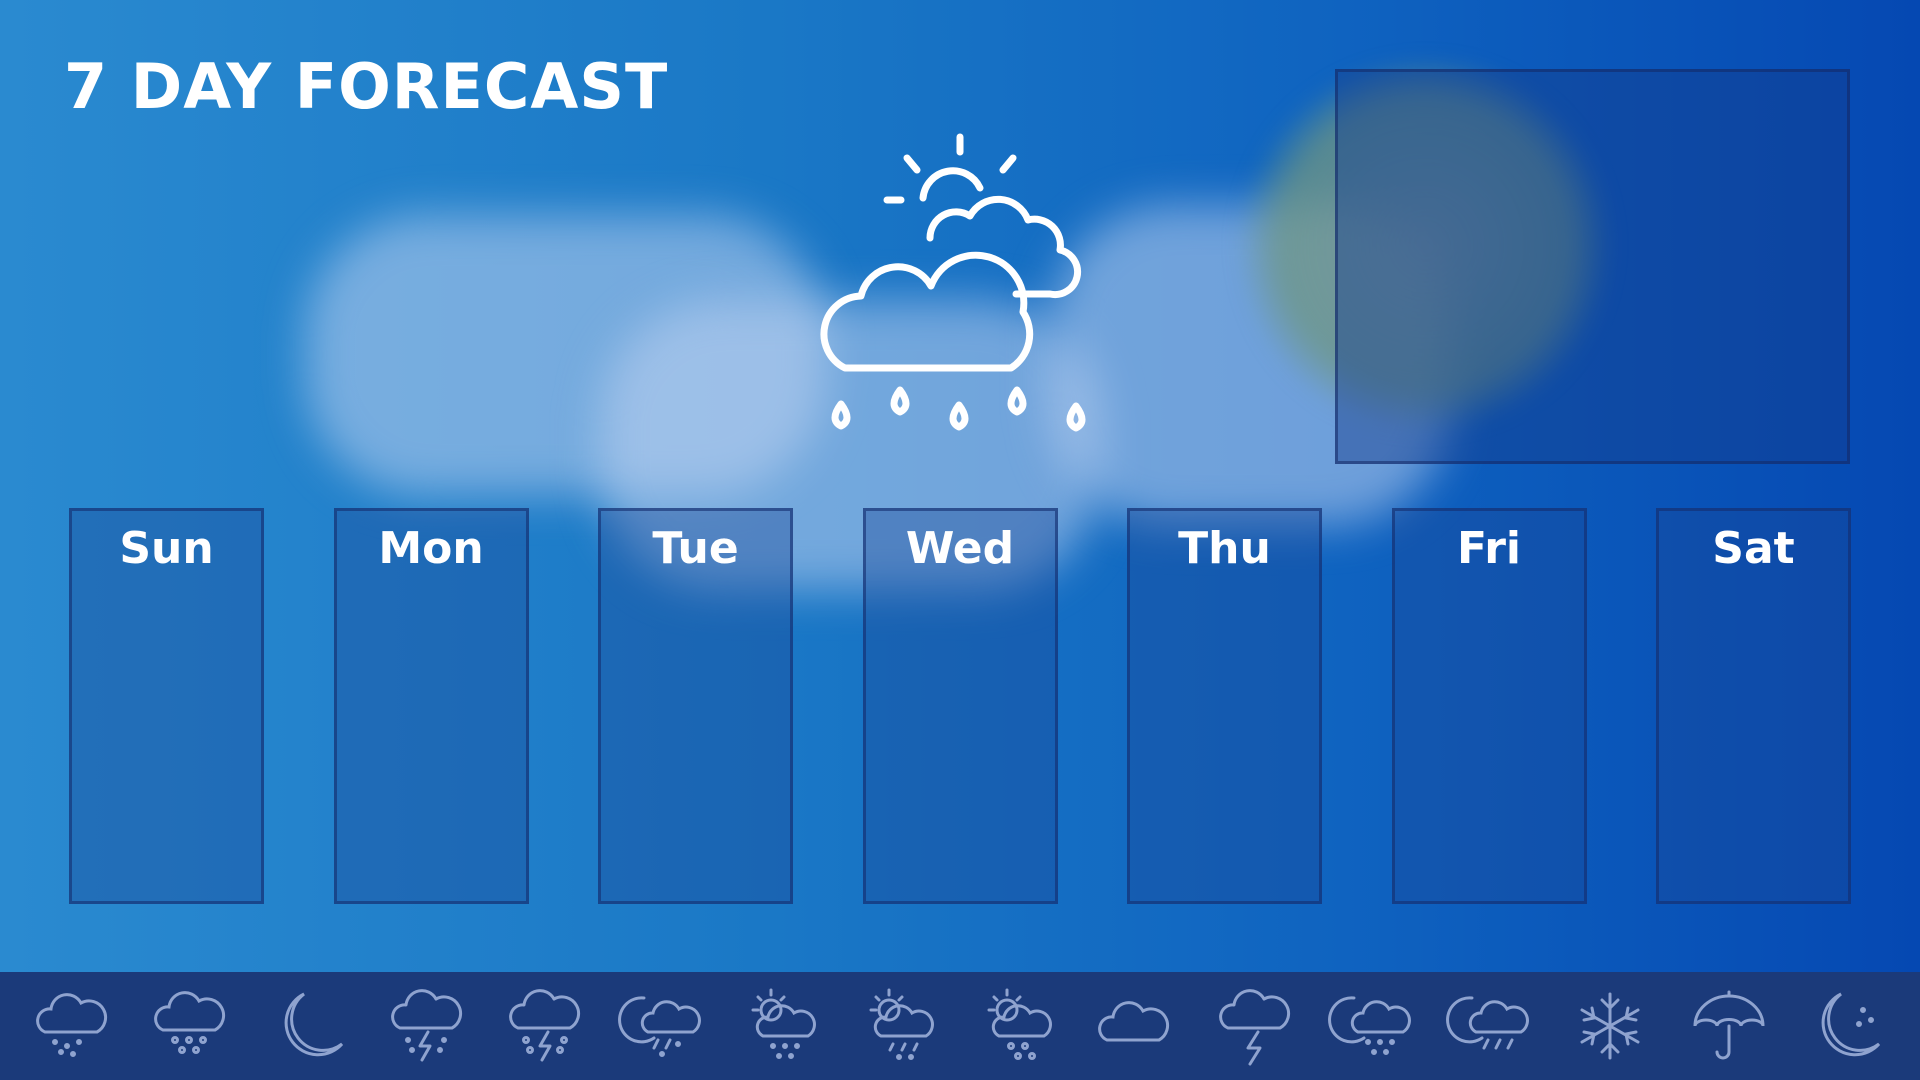 This screenshot has width=1920, height=1080. I want to click on sun-cloud-rain-icon, so click(960, 288).